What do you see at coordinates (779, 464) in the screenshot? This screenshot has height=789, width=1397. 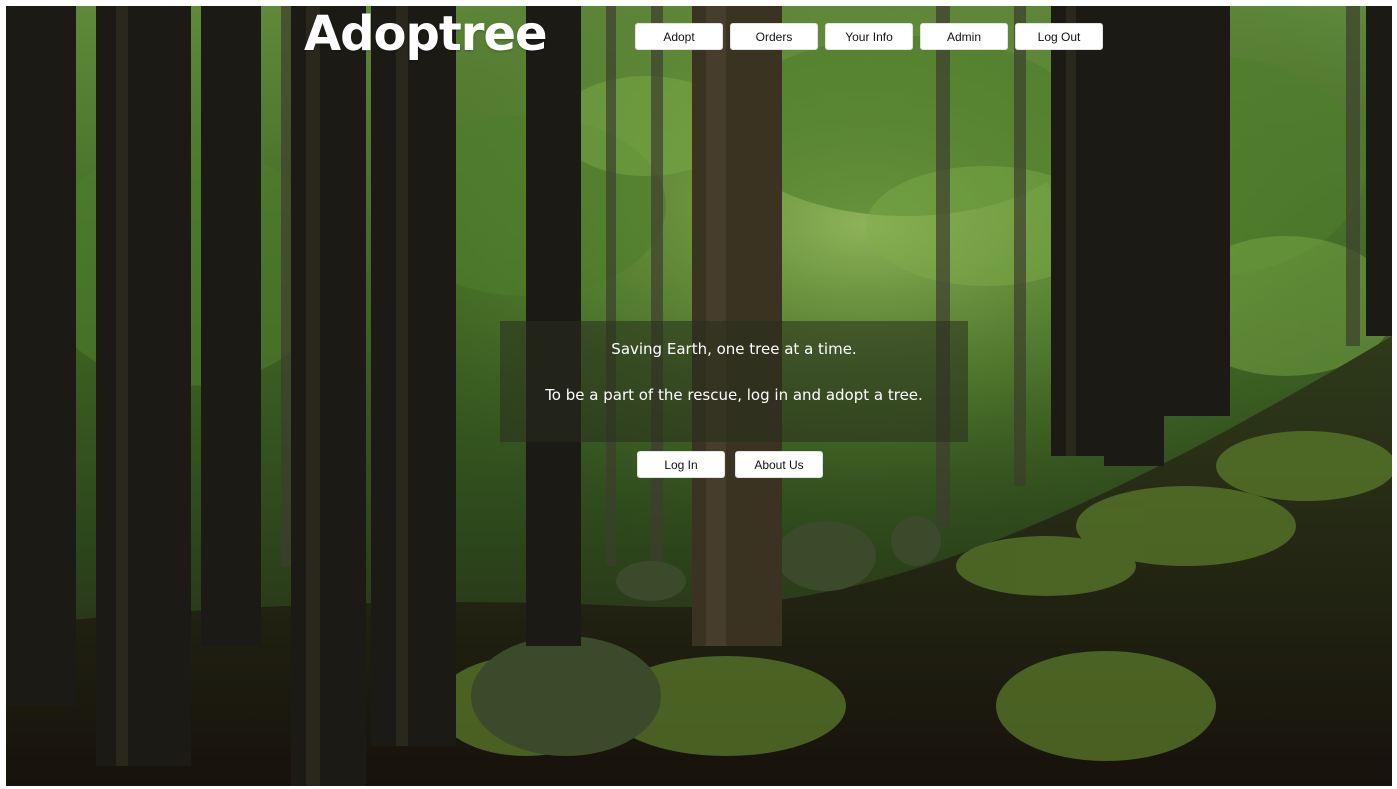 I see `about-us-button: About Us` at bounding box center [779, 464].